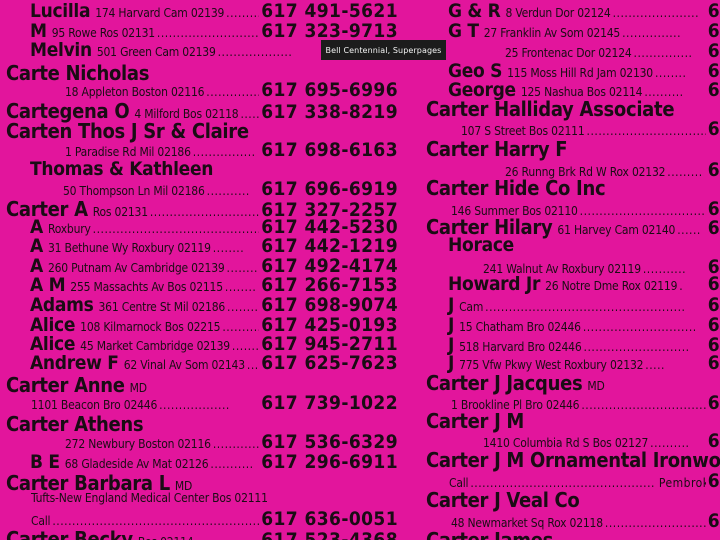 Image resolution: width=720 pixels, height=540 pixels. What do you see at coordinates (128, 152) in the screenshot?
I see `listing-address: 1 Paradise Rd Mil 02186` at bounding box center [128, 152].